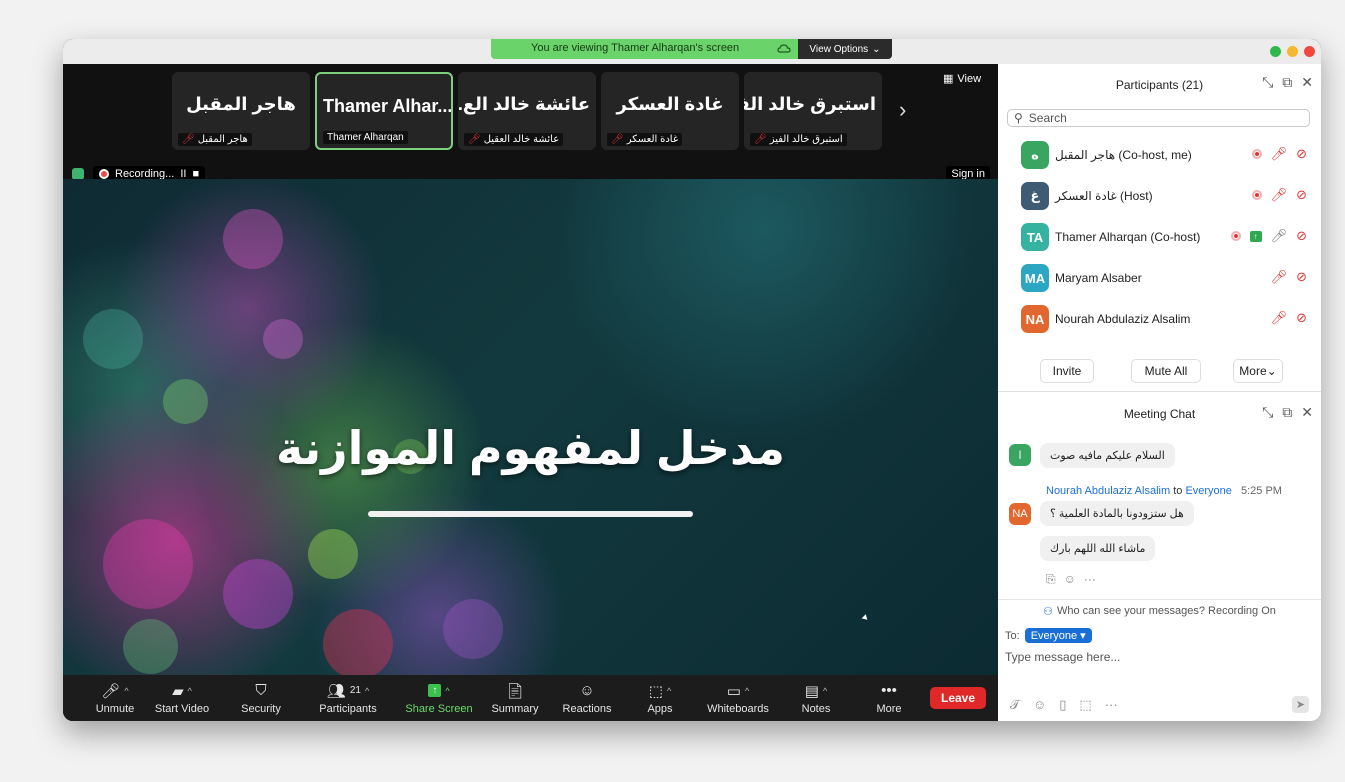  What do you see at coordinates (515, 698) in the screenshot?
I see `summary-button: 📄︎ Summary` at bounding box center [515, 698].